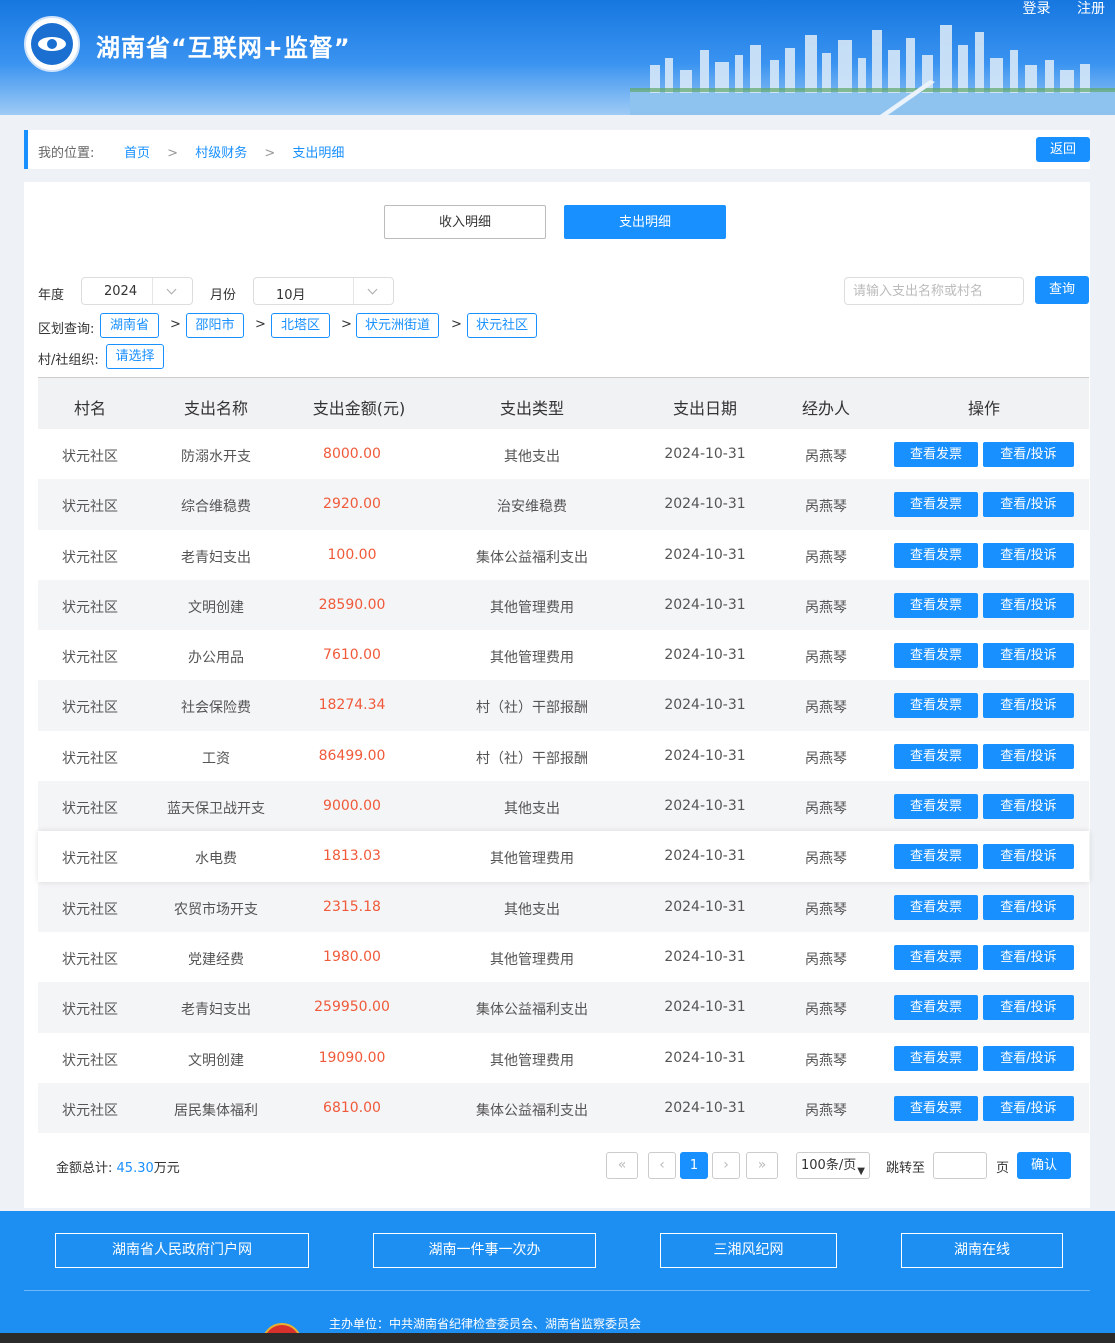  What do you see at coordinates (982, 1250) in the screenshot?
I see `footer-link-hunan-online: 湖南在线` at bounding box center [982, 1250].